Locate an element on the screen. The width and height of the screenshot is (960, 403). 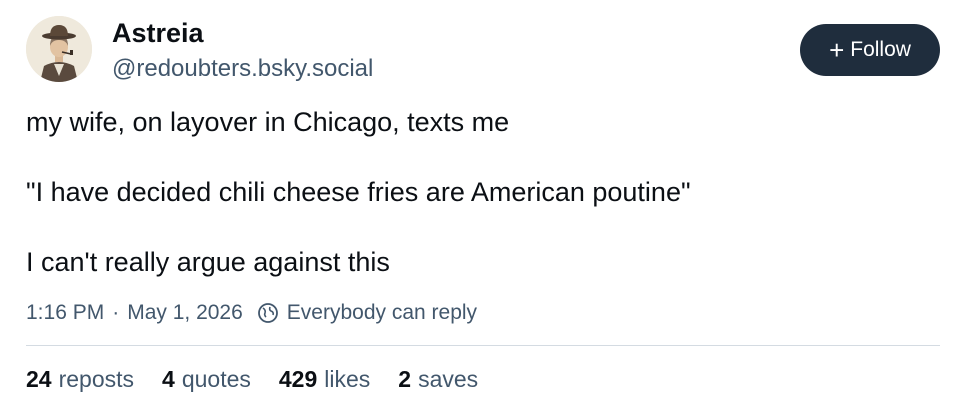
avatar is located at coordinates (59, 49).